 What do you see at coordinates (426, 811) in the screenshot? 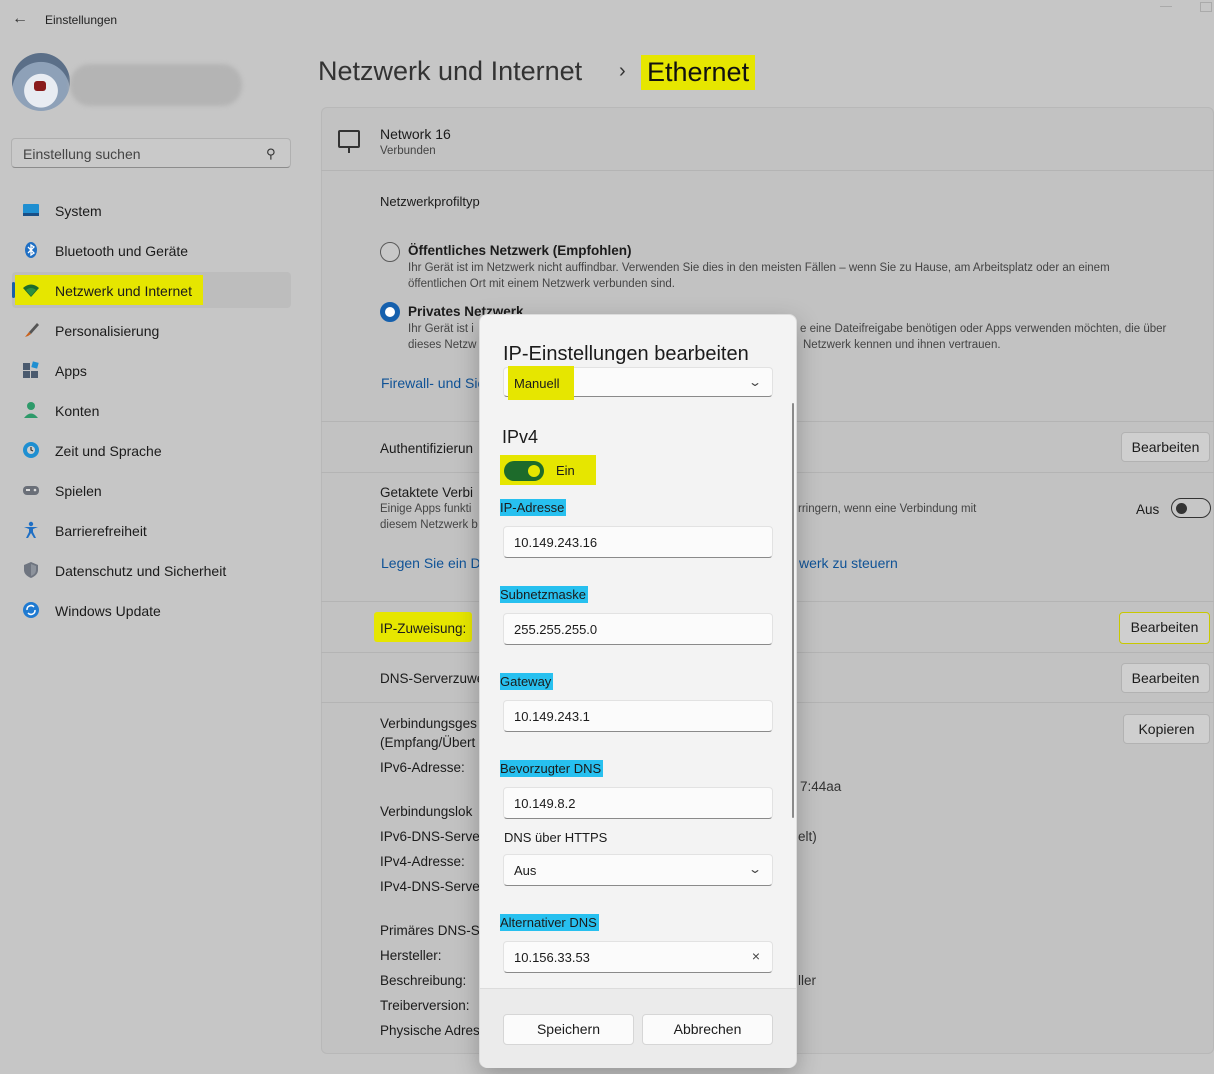
I see `prop-link-local: Verbindungslok` at bounding box center [426, 811].